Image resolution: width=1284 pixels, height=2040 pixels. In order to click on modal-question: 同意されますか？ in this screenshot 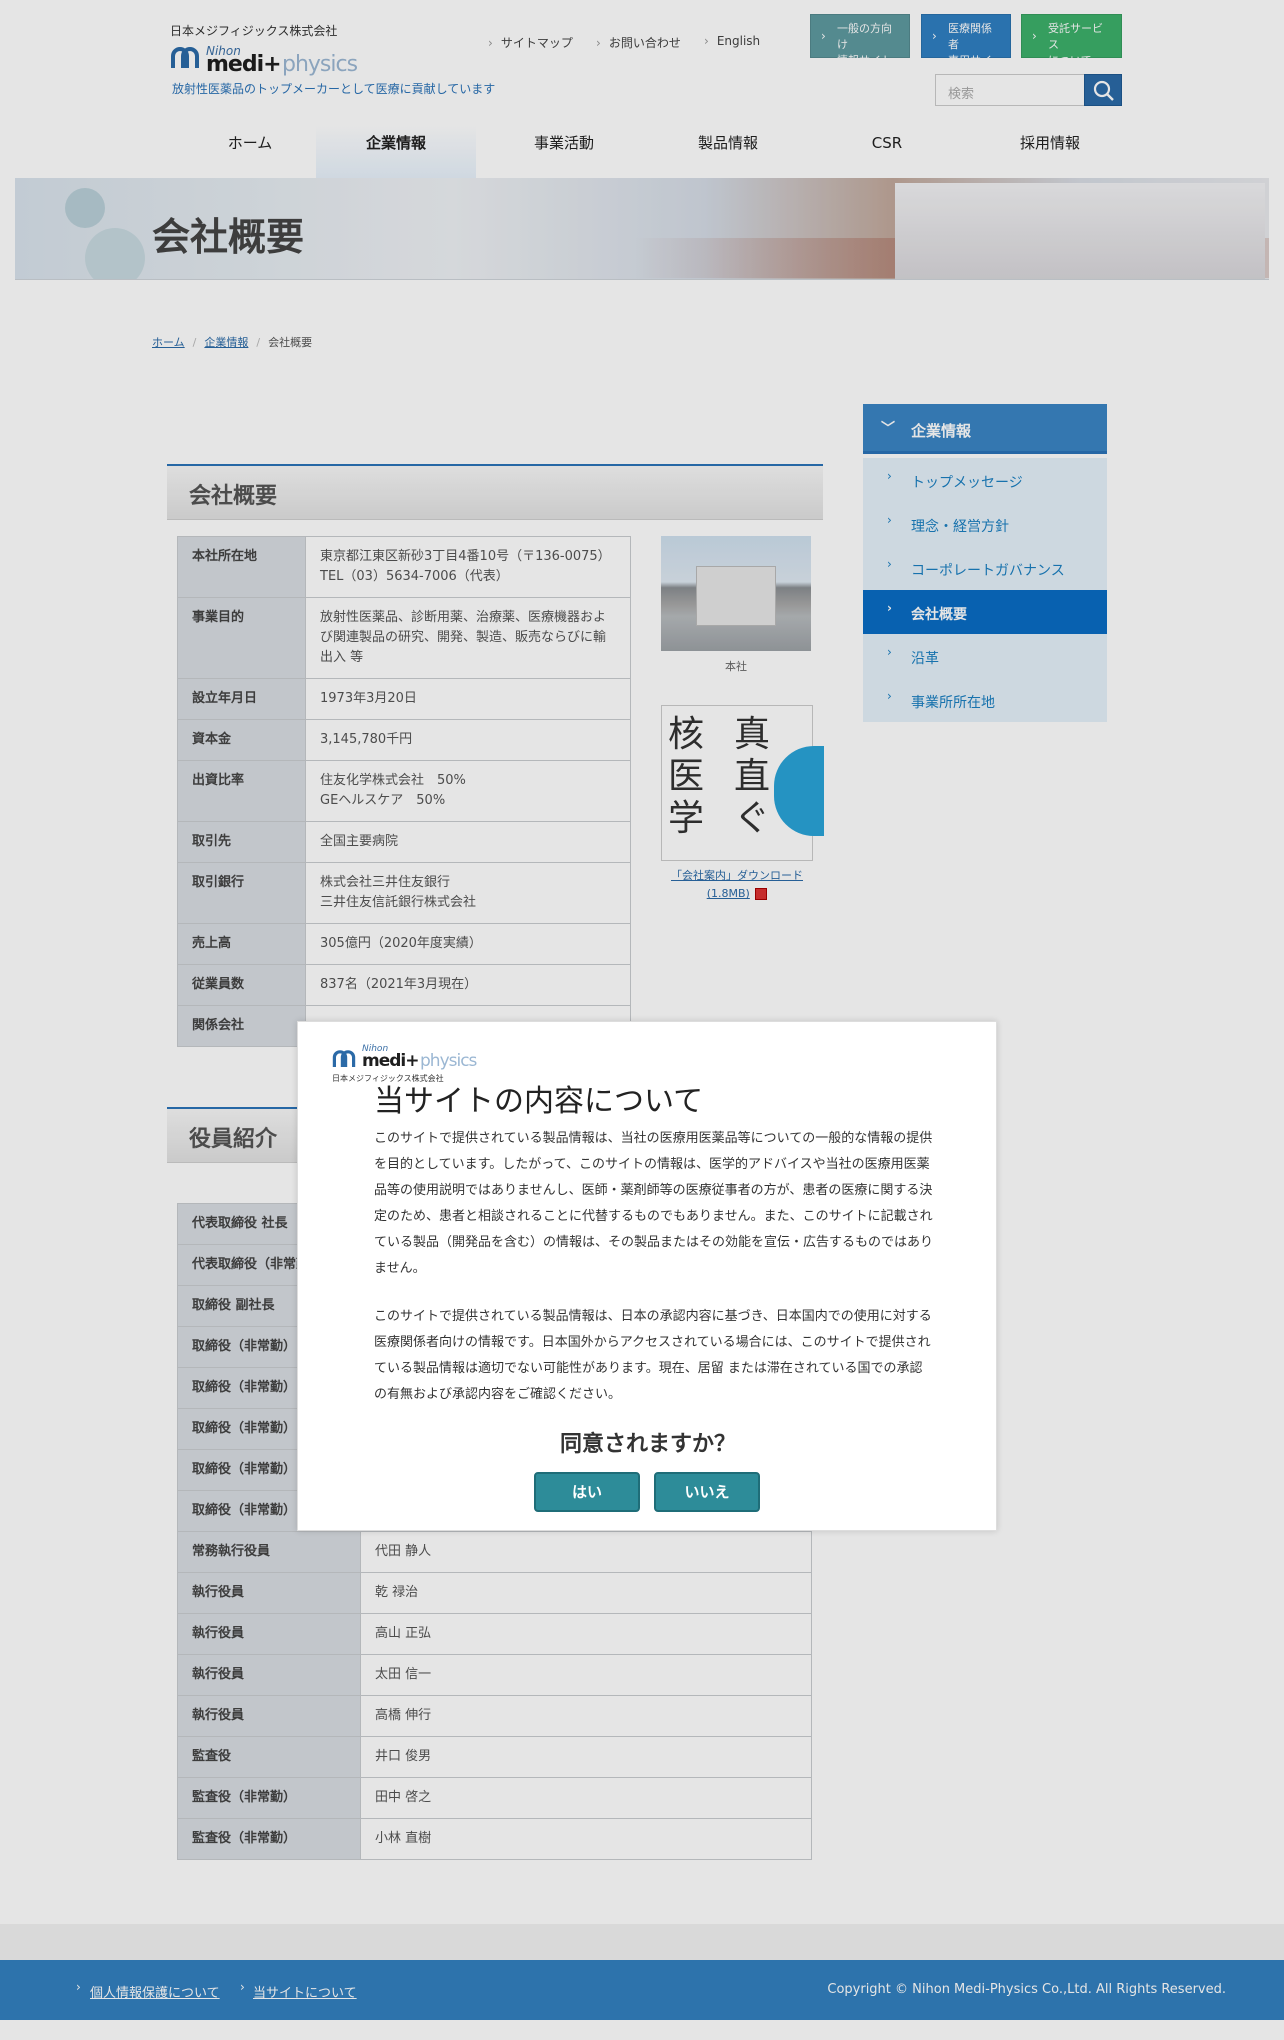, I will do `click(647, 1444)`.